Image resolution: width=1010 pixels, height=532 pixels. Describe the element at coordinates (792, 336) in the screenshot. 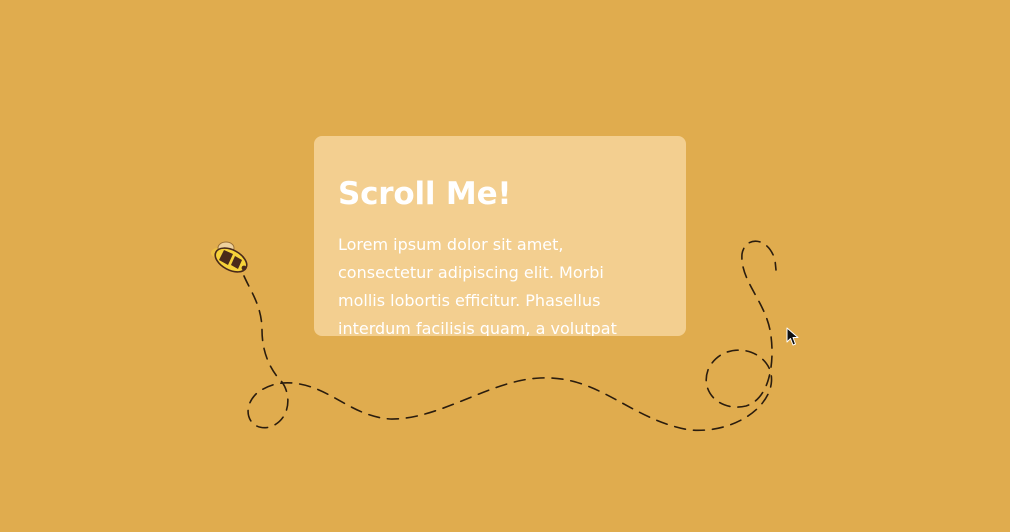

I see `mouse-pointer-icon` at that location.